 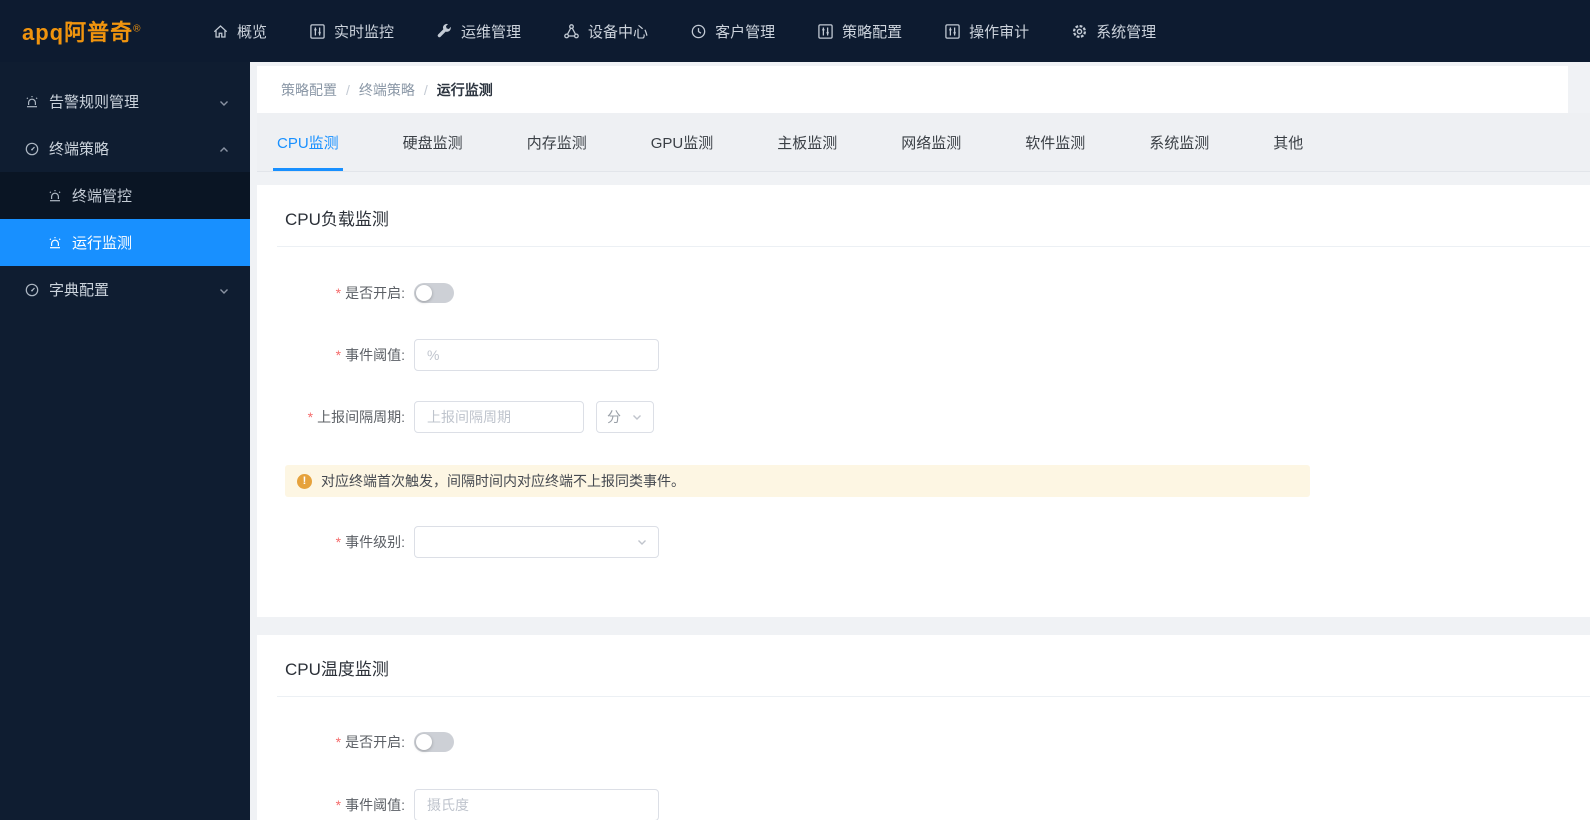 I want to click on nav-item-system-management: 系统管理, so click(x=1113, y=31).